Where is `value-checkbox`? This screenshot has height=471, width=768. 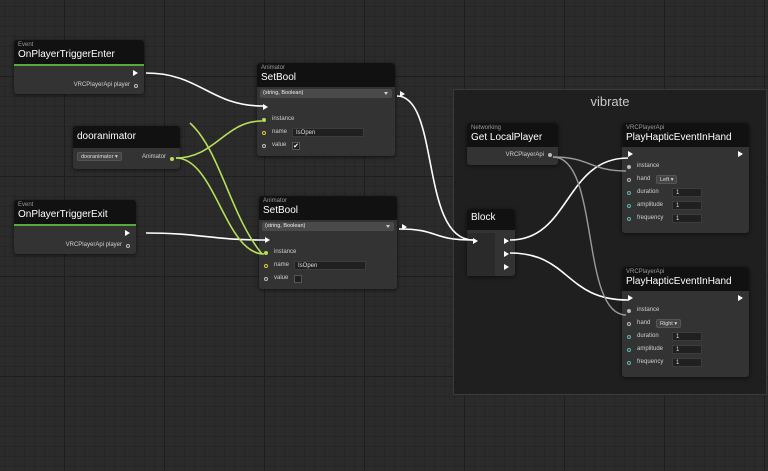 value-checkbox is located at coordinates (298, 279).